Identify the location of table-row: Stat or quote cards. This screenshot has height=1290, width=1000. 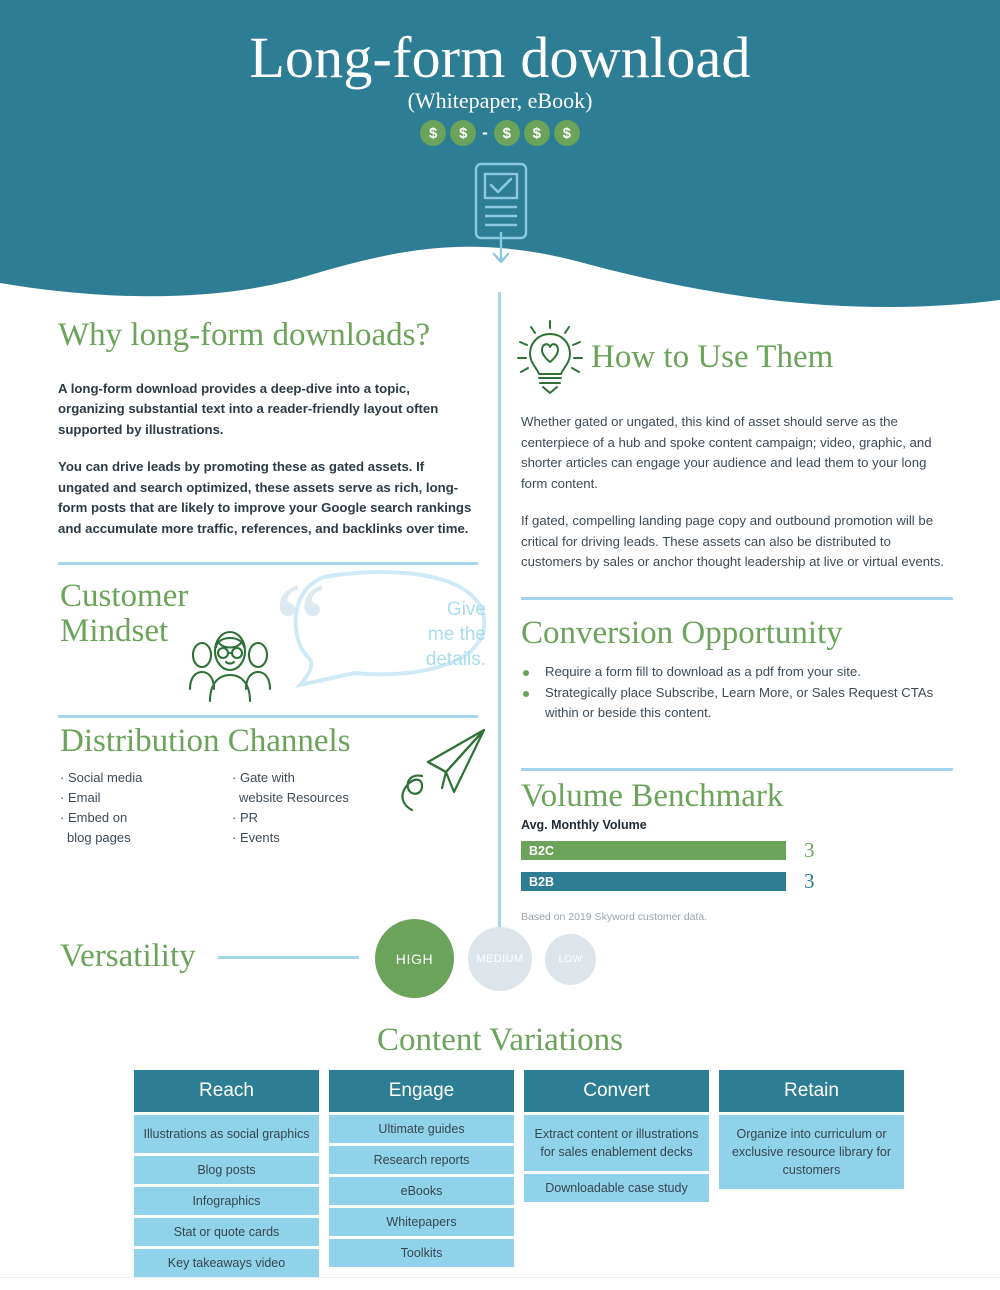
(226, 1232).